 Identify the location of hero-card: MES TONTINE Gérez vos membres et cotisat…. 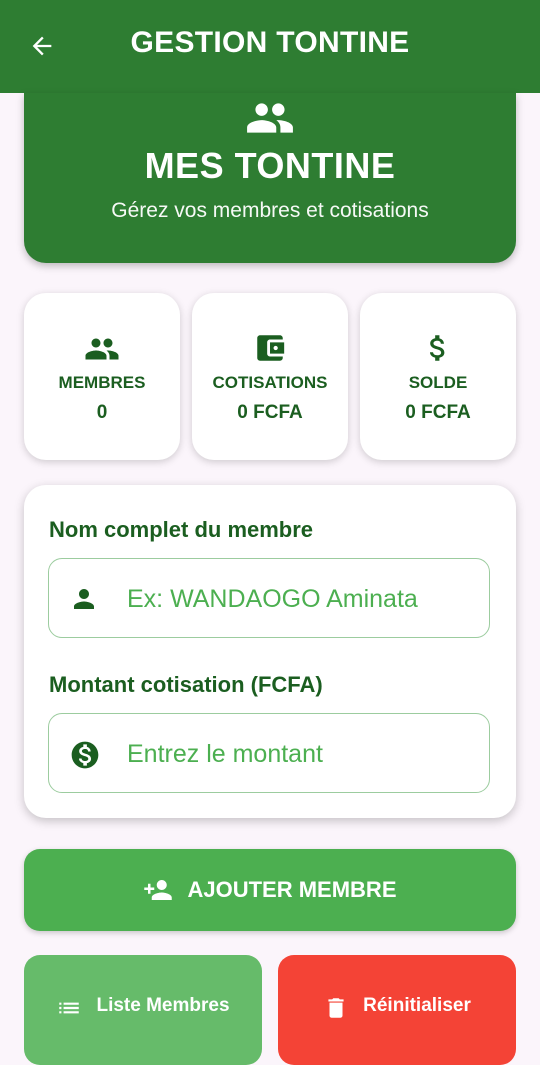
(270, 178).